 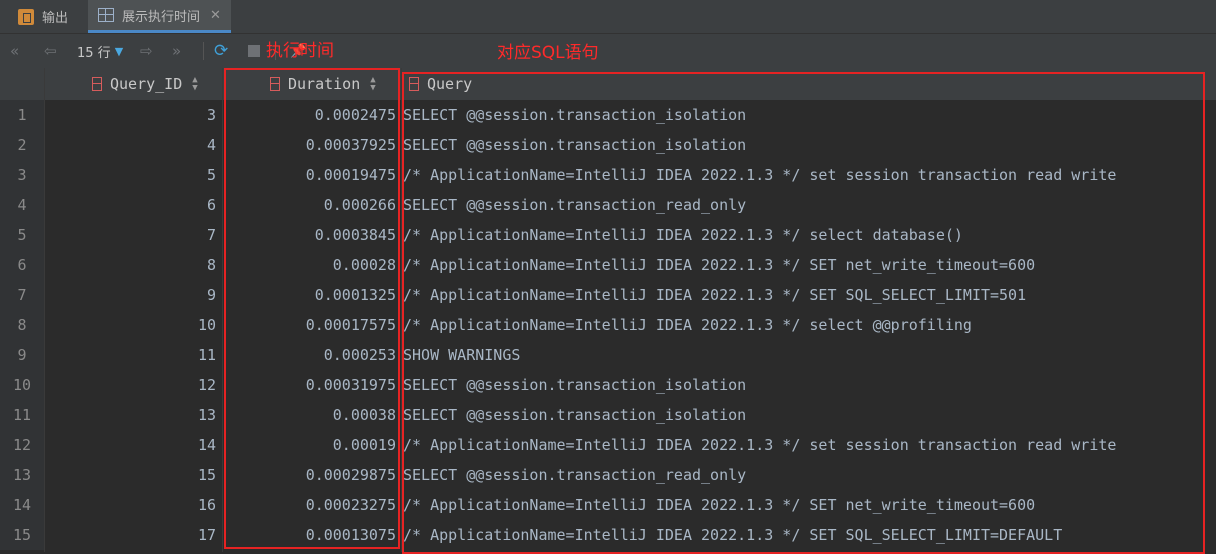 I want to click on row-number: 5, so click(x=22, y=235).